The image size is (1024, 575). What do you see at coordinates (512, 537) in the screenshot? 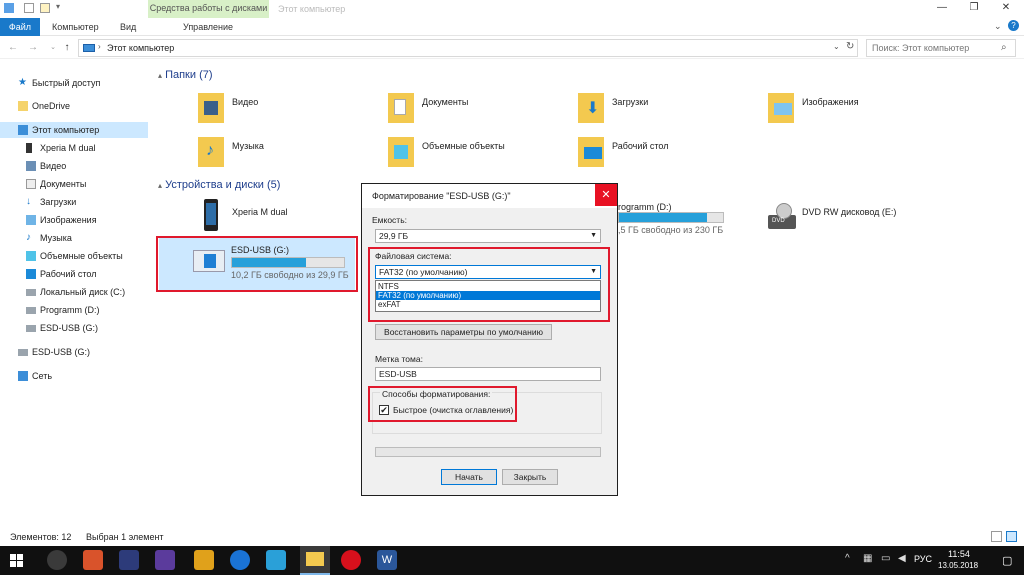
I see `status-bar: Элементов: 12 Выбран 1 элемент` at bounding box center [512, 537].